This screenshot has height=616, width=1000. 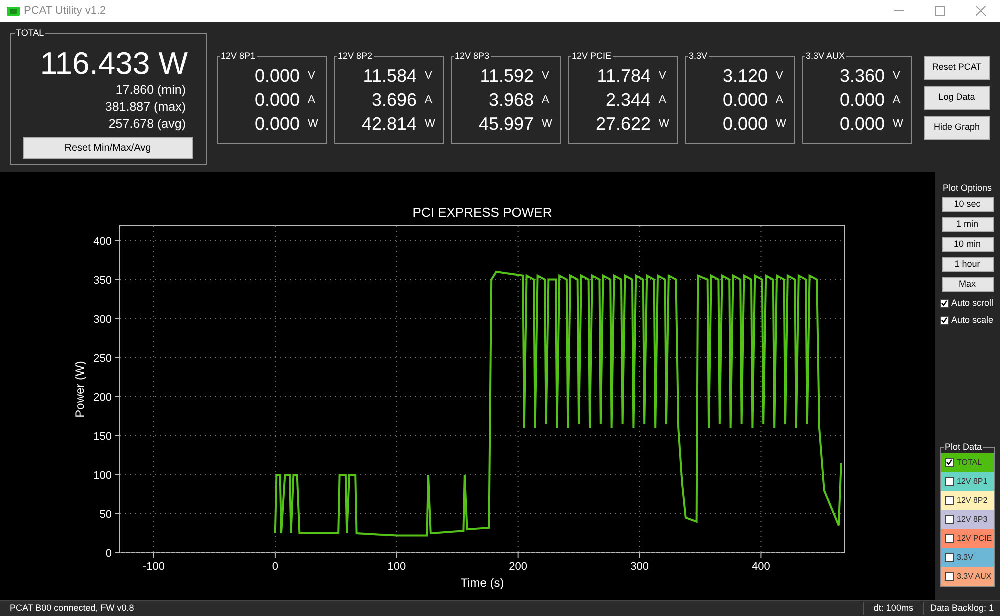 I want to click on panel-label: 12V 8P2, so click(x=355, y=56).